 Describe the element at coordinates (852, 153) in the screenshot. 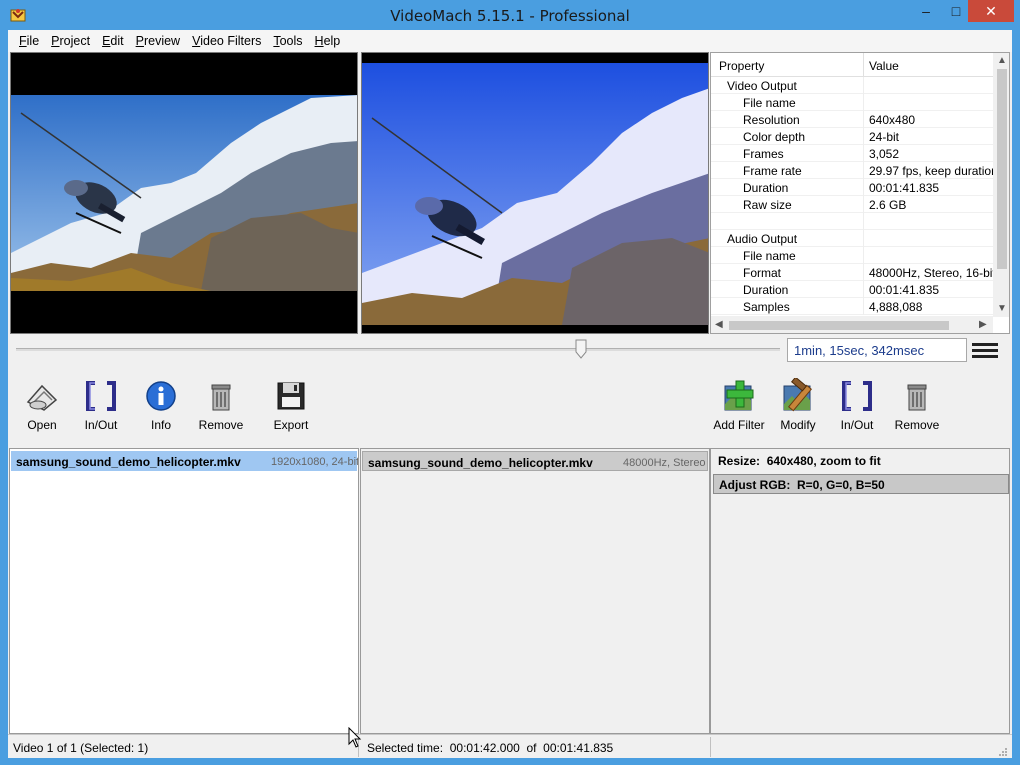

I see `property-row: Frames 3,052` at that location.